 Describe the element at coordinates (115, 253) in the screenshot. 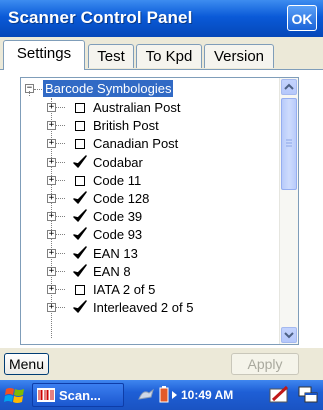

I see `tree-item-label: EAN 13` at that location.